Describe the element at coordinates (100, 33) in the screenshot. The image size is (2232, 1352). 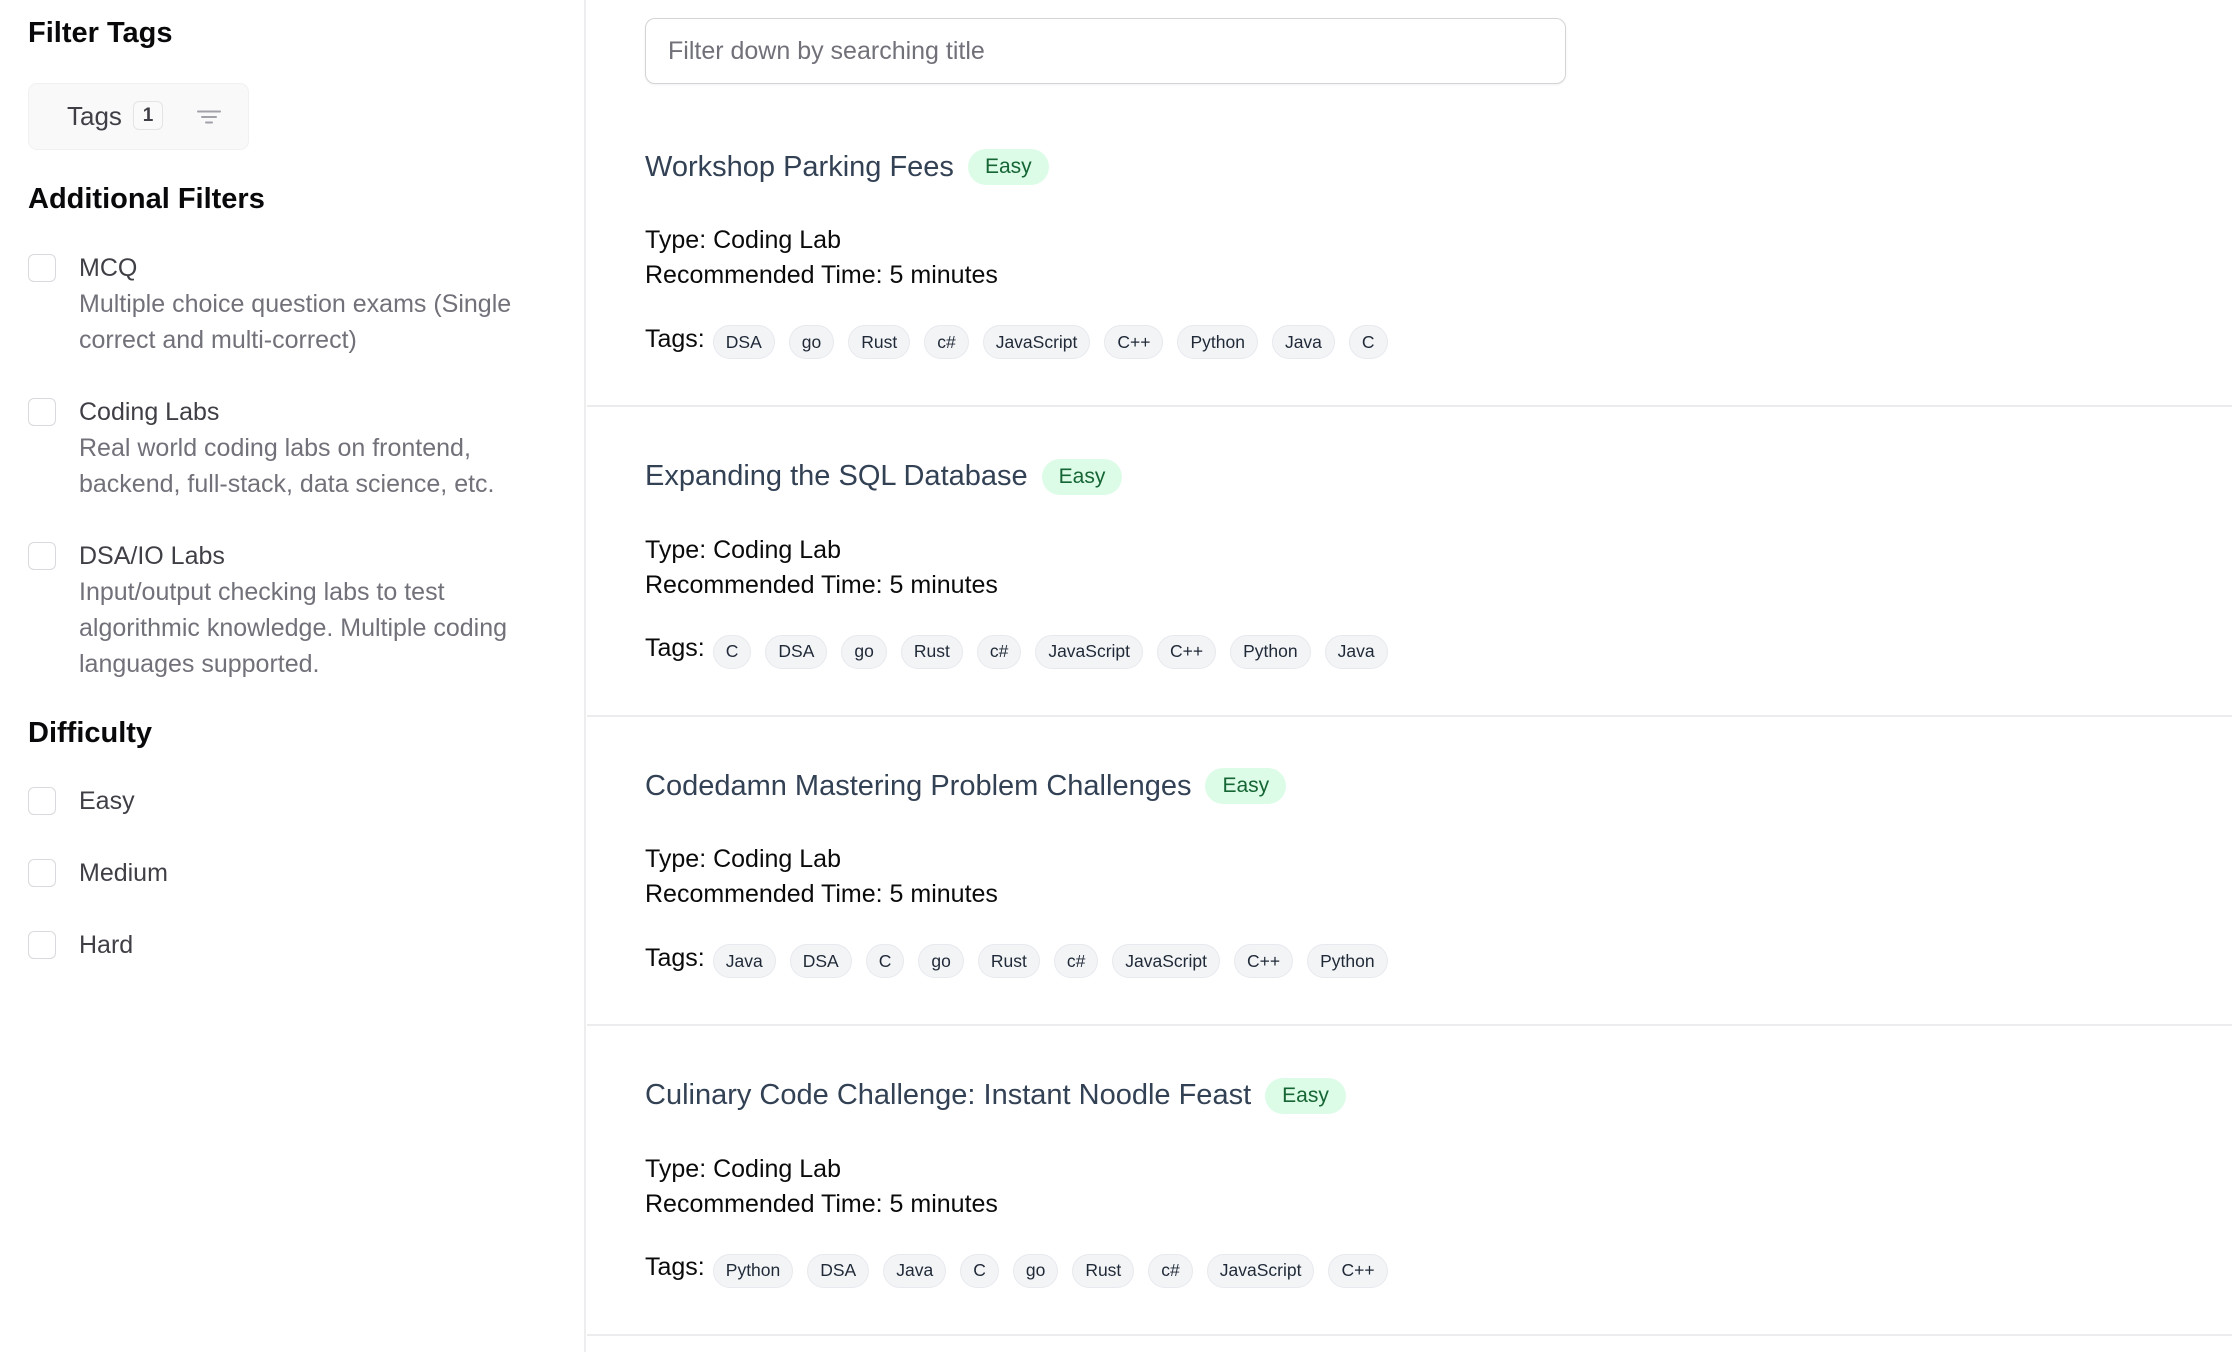
I see `filter-tags-heading: Filter Tags` at that location.